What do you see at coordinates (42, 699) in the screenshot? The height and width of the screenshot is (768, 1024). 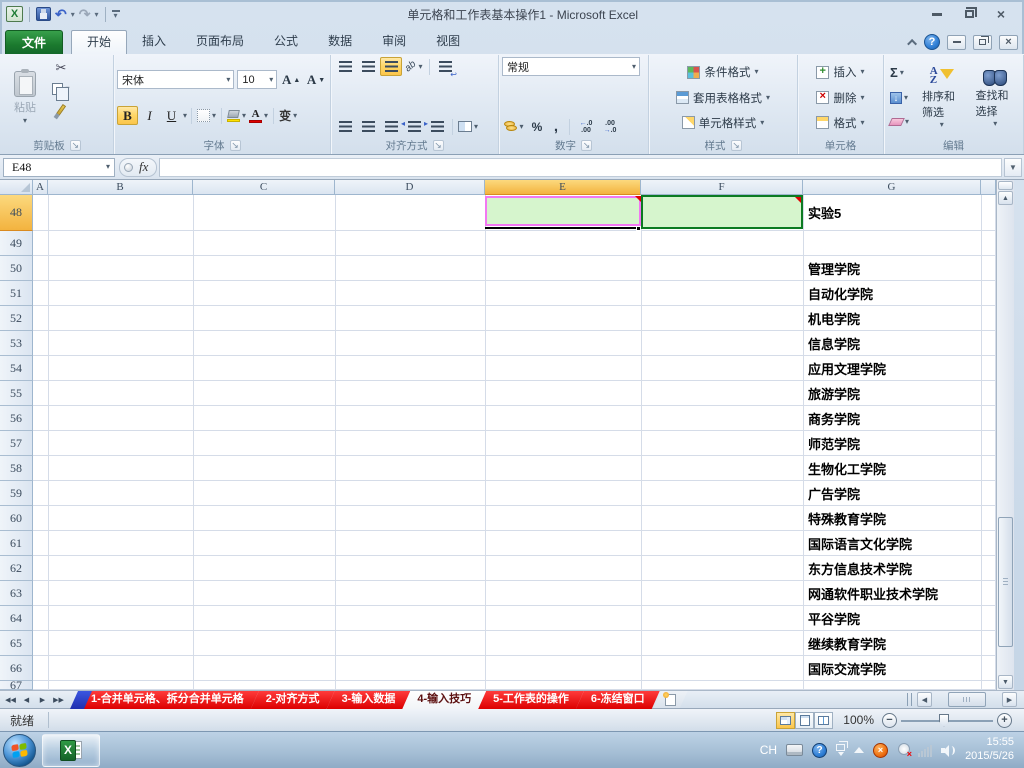 I see `next-sheet-icon: ▶` at bounding box center [42, 699].